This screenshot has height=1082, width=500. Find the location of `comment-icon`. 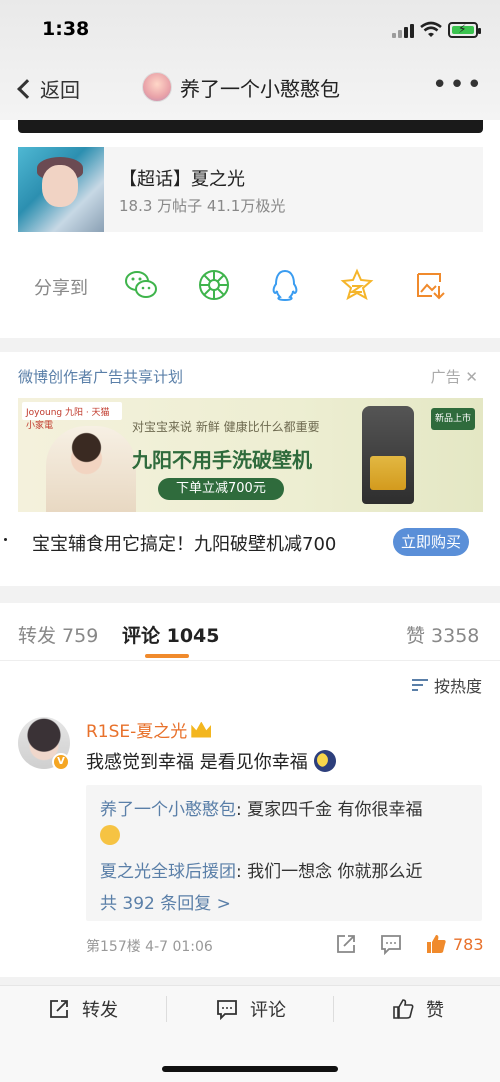

comment-icon is located at coordinates (227, 1010).